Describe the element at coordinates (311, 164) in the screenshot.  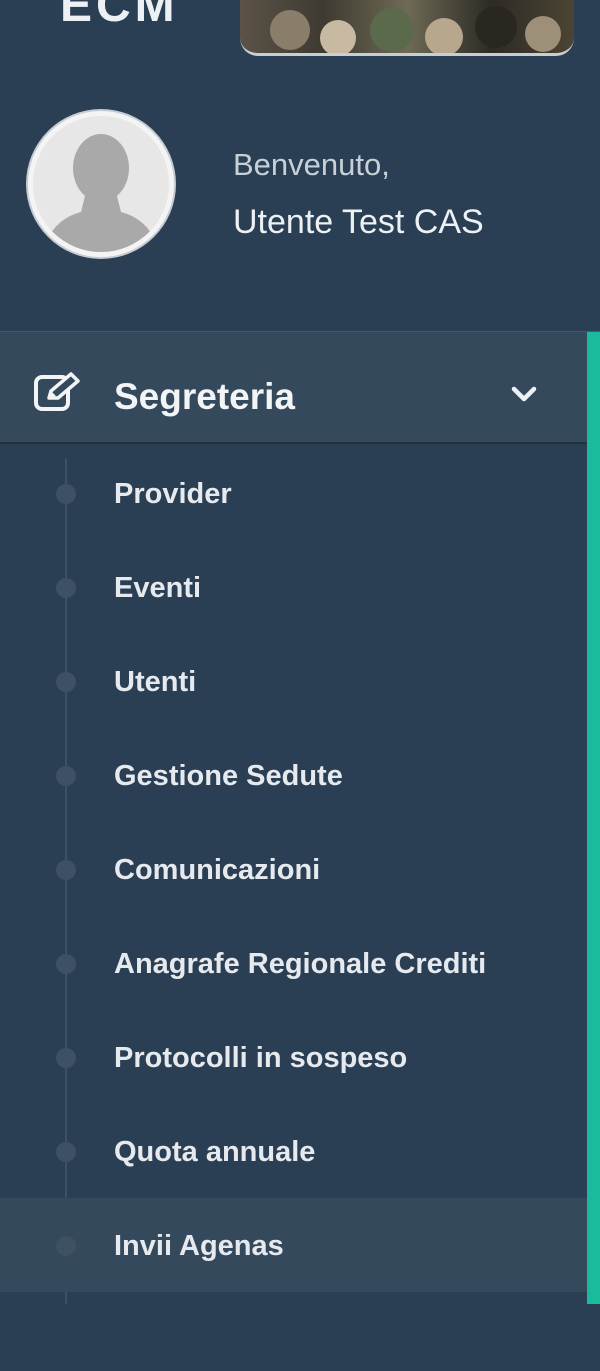
I see `welcome-text: Benvenuto,` at that location.